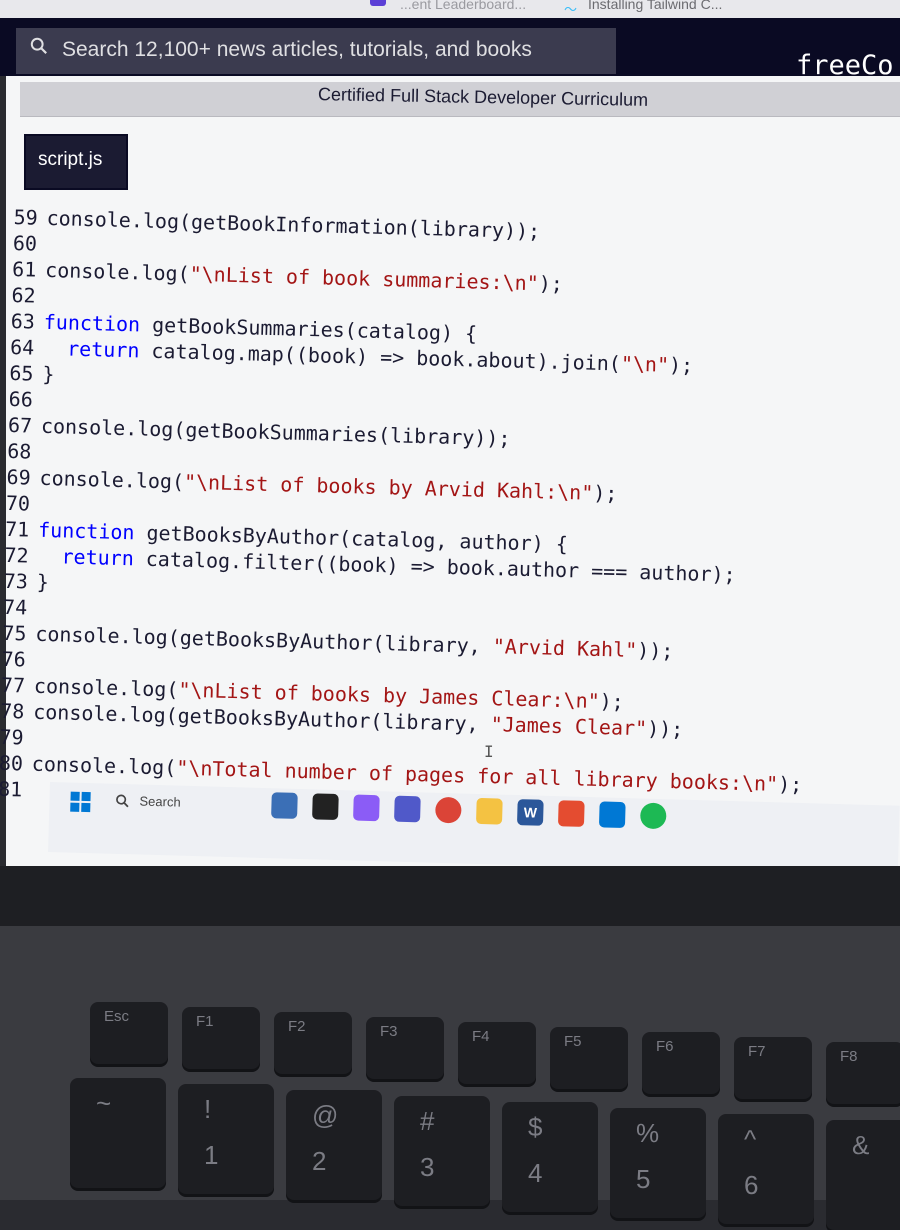 The image size is (900, 1230). What do you see at coordinates (334, 1145) in the screenshot?
I see `key-number-row: @2` at bounding box center [334, 1145].